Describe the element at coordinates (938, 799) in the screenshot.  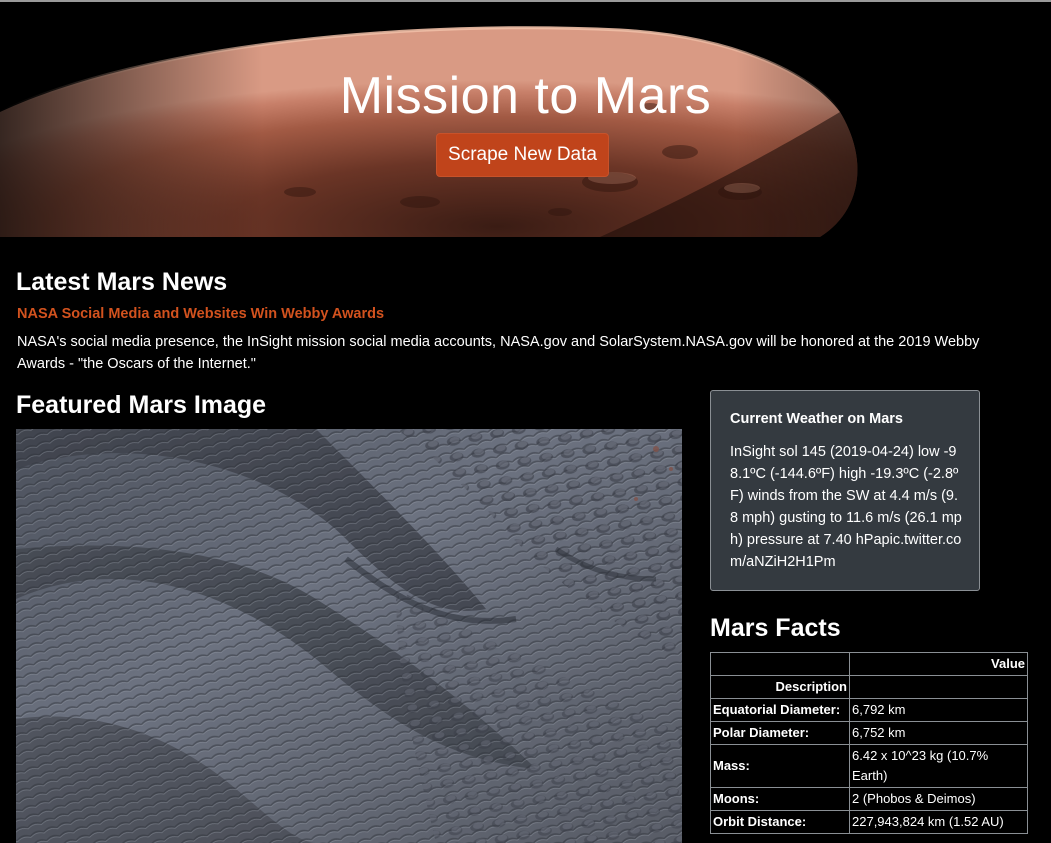
I see `fact-value: 2 (Phobos & Deimos)` at that location.